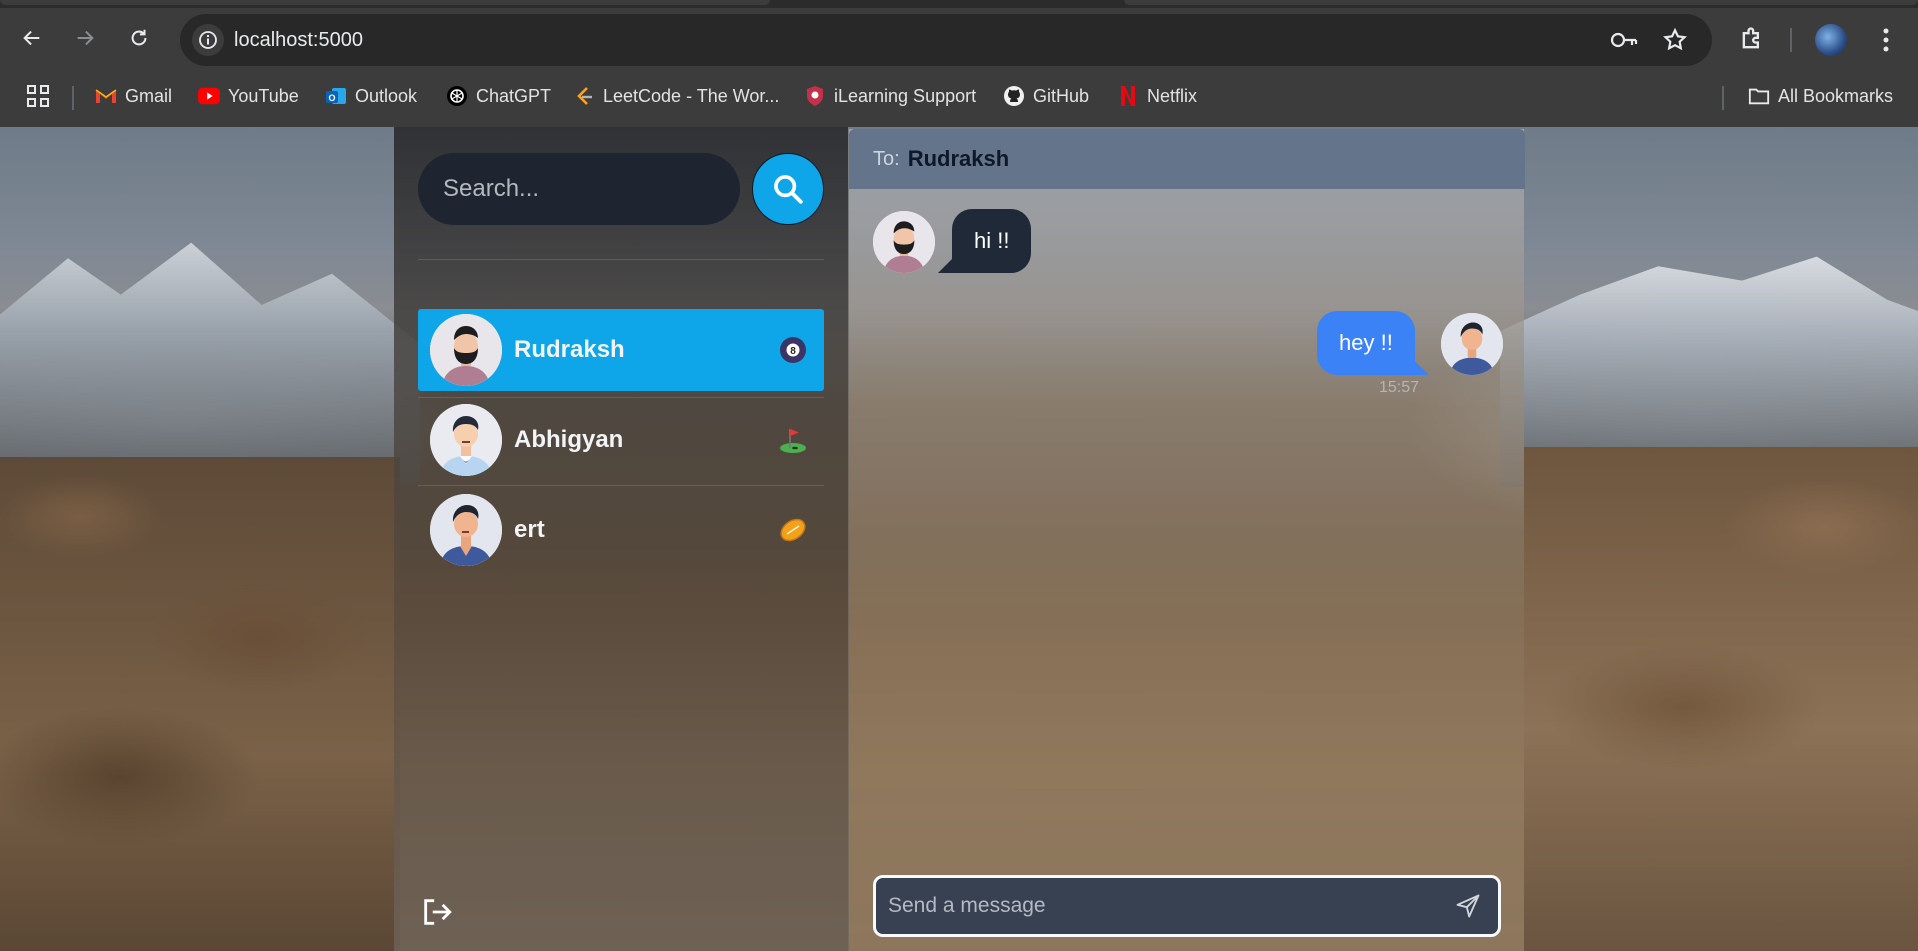 The height and width of the screenshot is (951, 1918). What do you see at coordinates (1061, 95) in the screenshot?
I see `bookmark-label: GitHub` at bounding box center [1061, 95].